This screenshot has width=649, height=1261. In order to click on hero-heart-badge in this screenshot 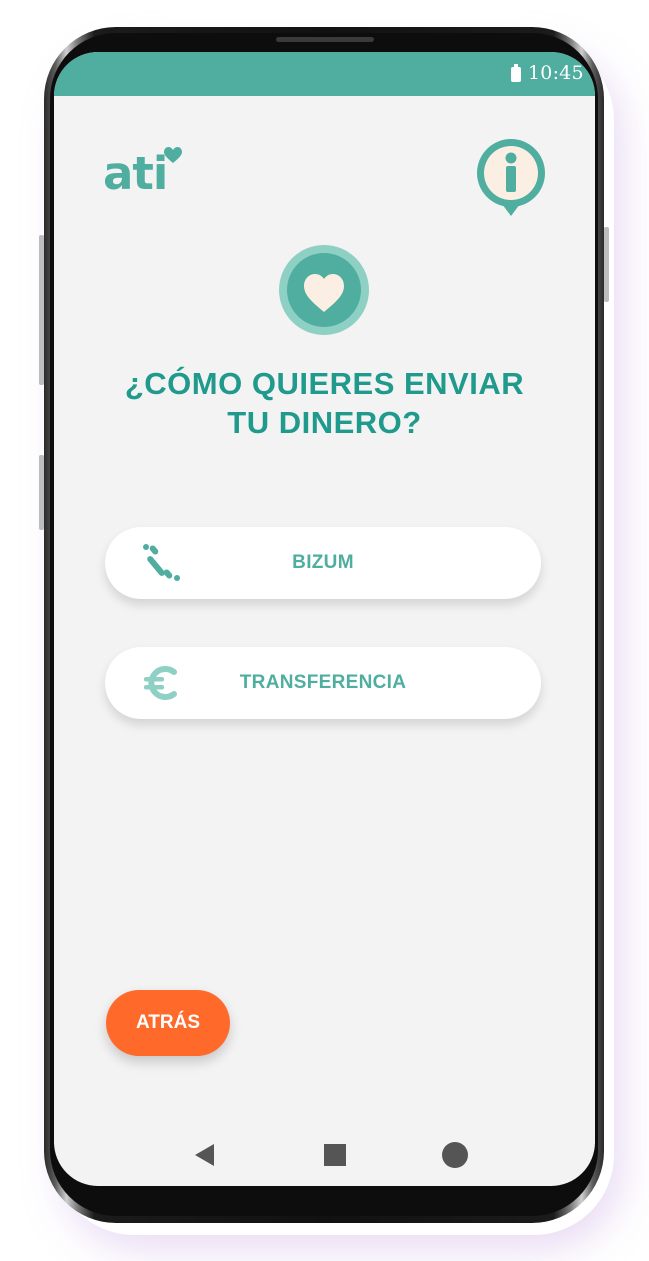, I will do `click(324, 290)`.